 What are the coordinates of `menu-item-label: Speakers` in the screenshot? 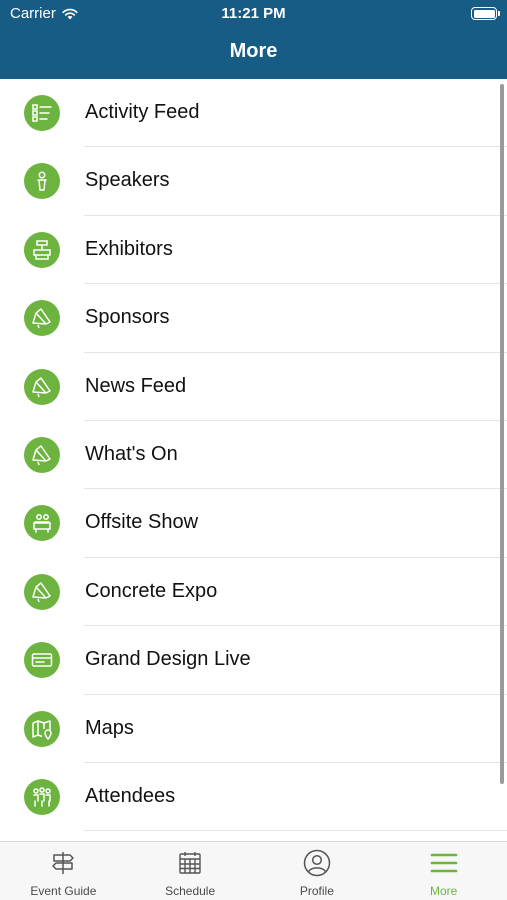 It's located at (127, 180).